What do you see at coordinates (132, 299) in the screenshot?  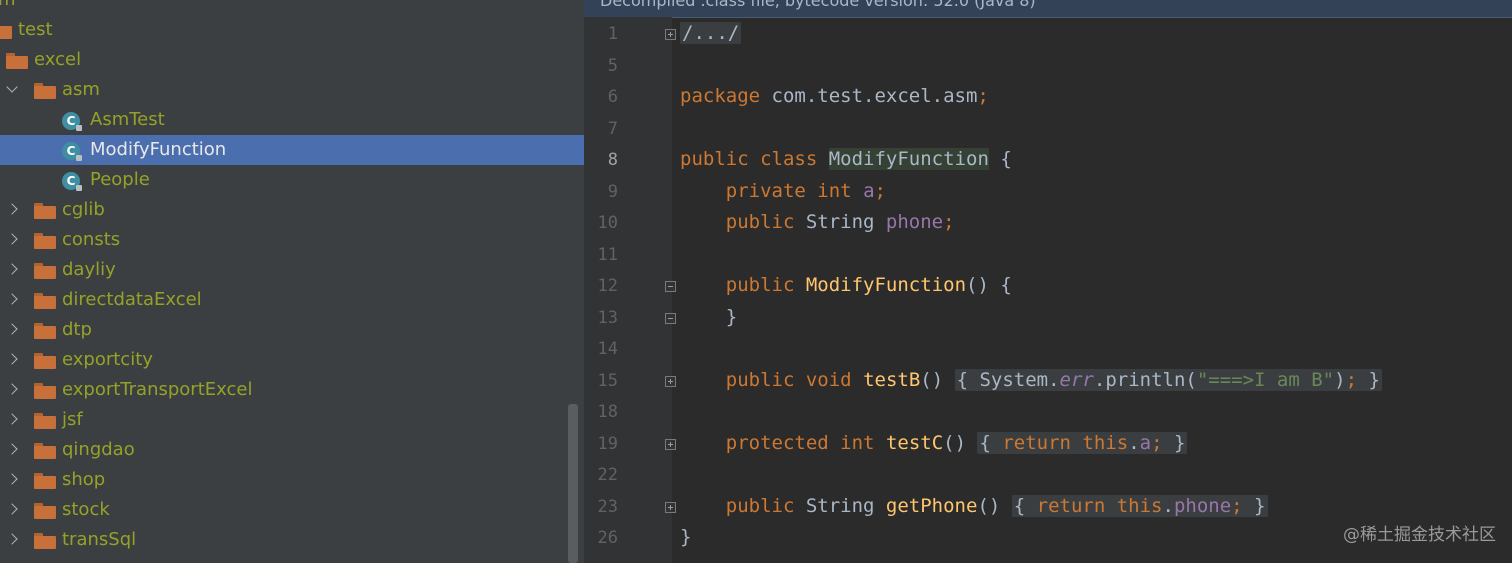 I see `tree-item-label: directdataExcel` at bounding box center [132, 299].